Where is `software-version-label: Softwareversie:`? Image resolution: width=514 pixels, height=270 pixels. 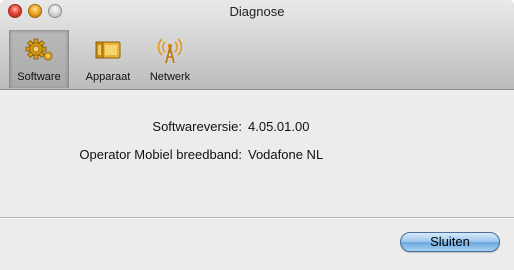 software-version-label: Softwareversie: is located at coordinates (197, 126).